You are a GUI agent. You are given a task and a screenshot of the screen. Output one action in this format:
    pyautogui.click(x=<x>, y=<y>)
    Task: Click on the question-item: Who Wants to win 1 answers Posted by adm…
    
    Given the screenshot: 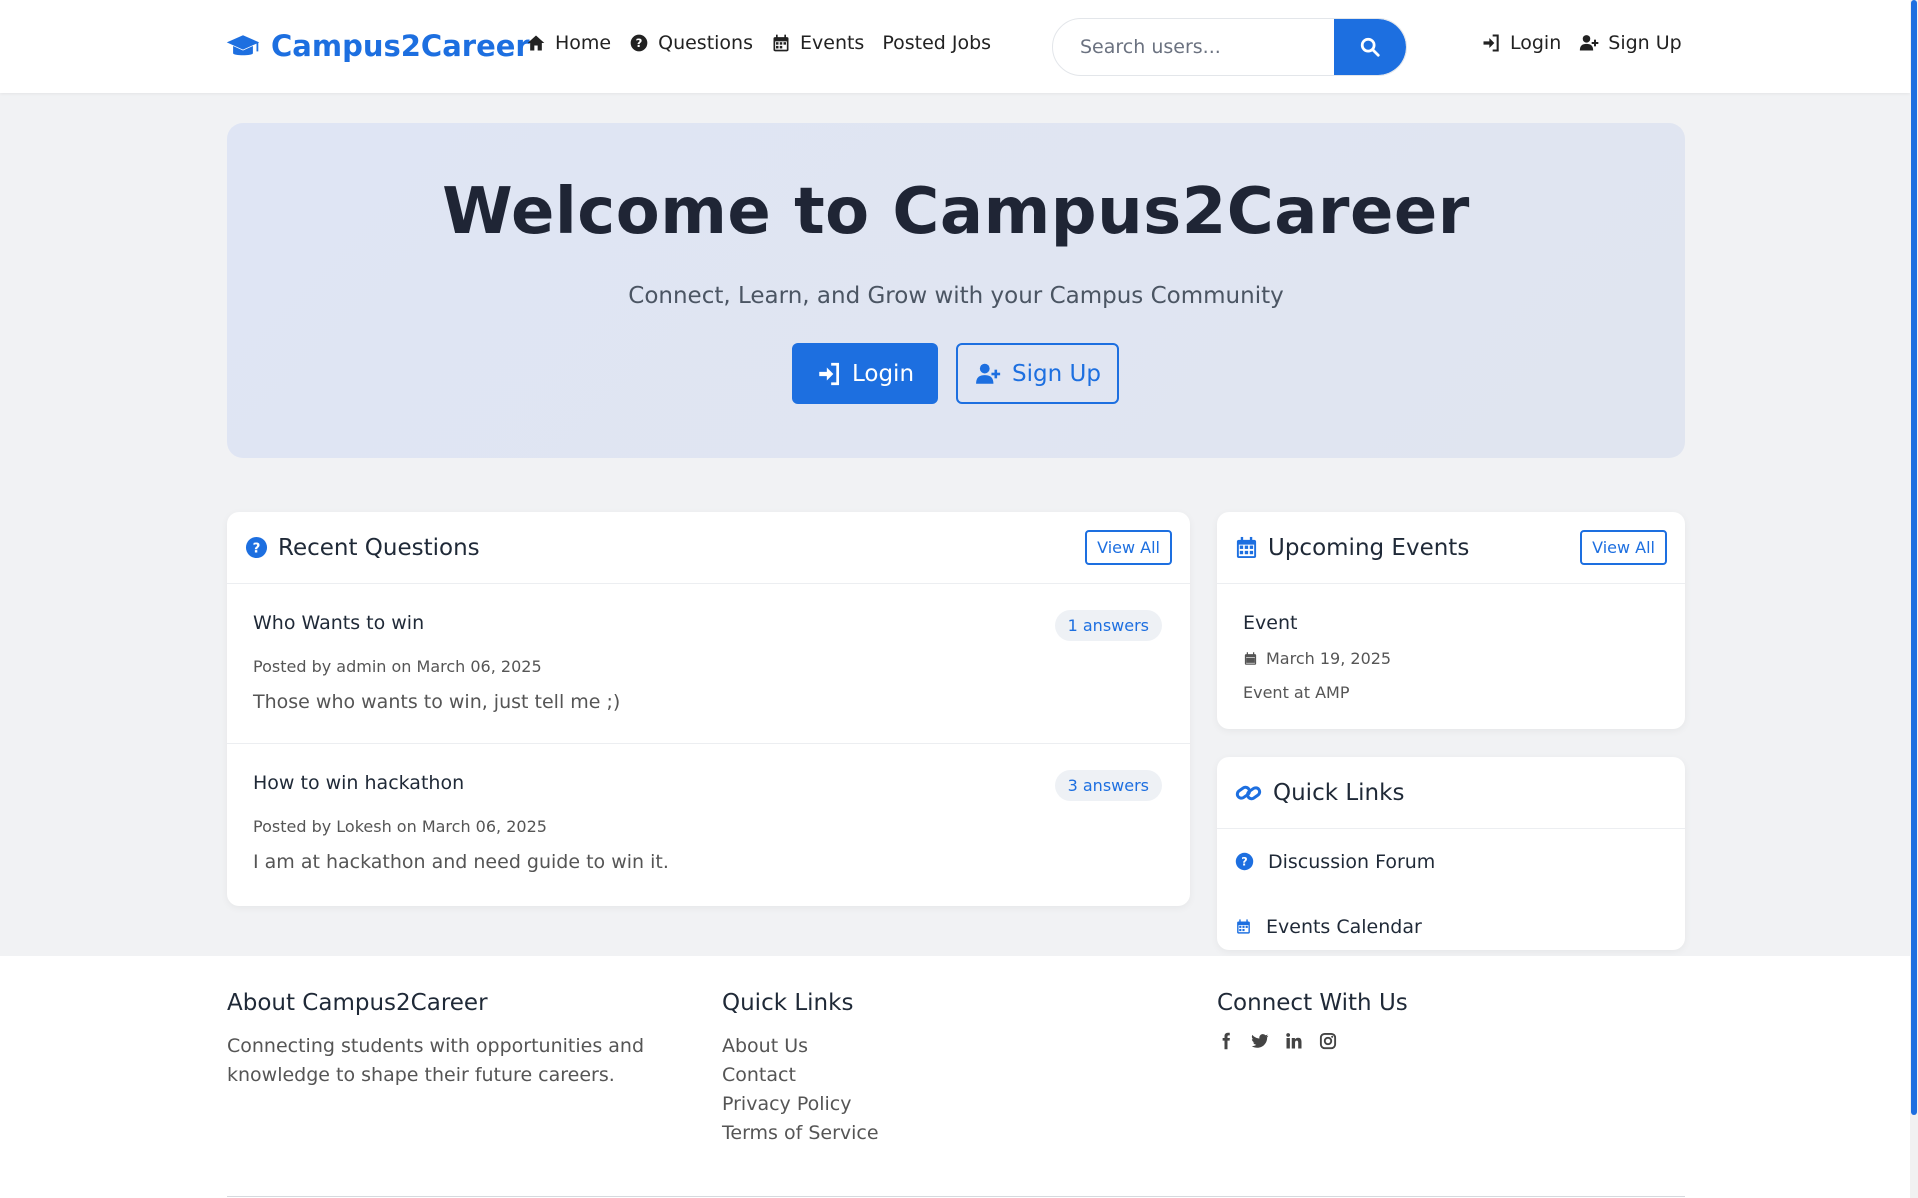 What is the action you would take?
    pyautogui.click(x=708, y=664)
    